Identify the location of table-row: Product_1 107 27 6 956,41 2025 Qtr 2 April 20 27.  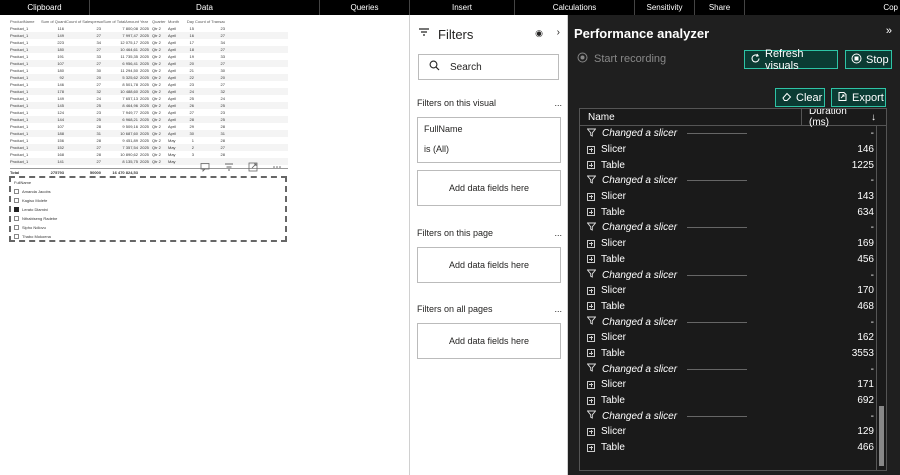
(149, 63).